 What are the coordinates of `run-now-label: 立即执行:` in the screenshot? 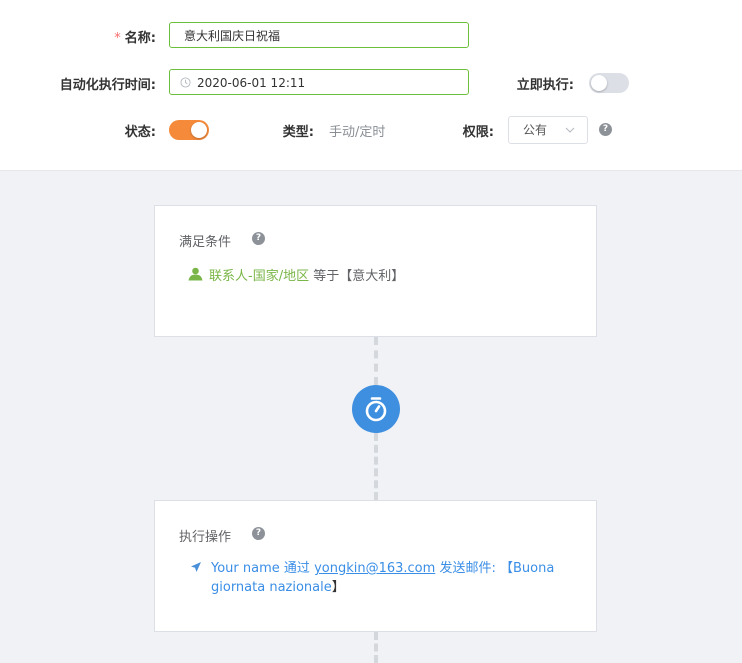 It's located at (545, 85).